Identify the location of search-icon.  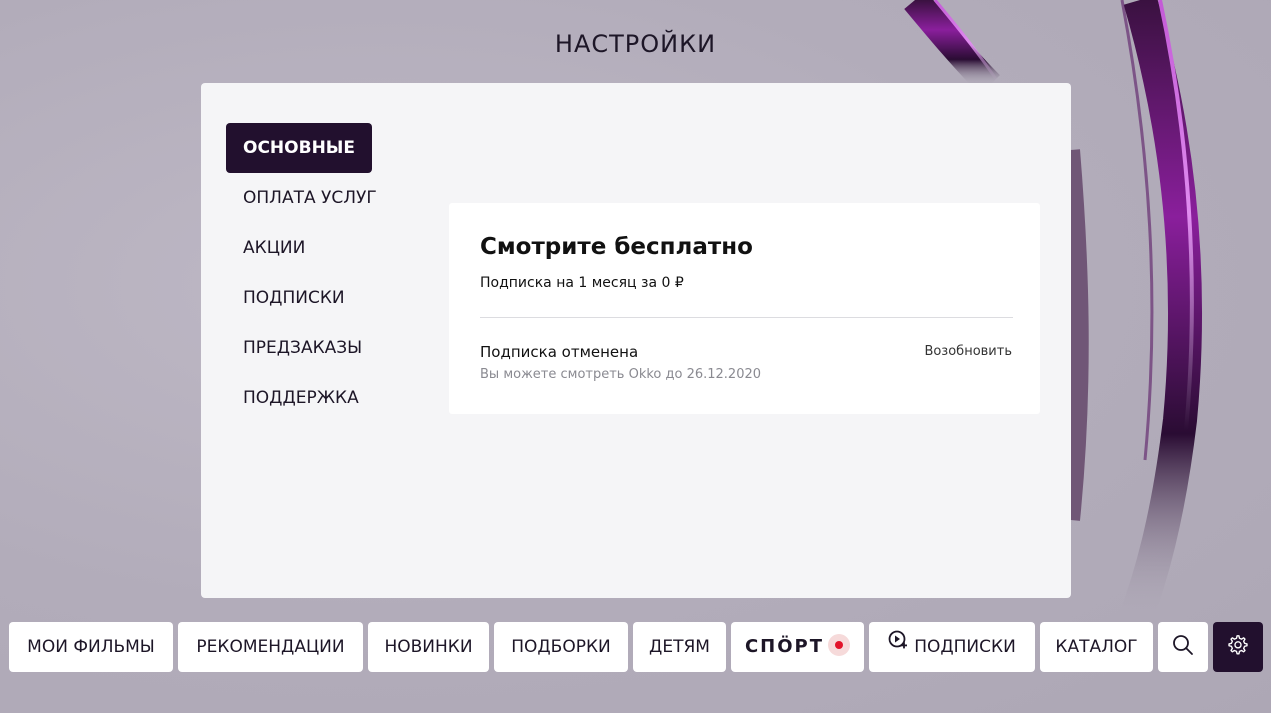
(1183, 651).